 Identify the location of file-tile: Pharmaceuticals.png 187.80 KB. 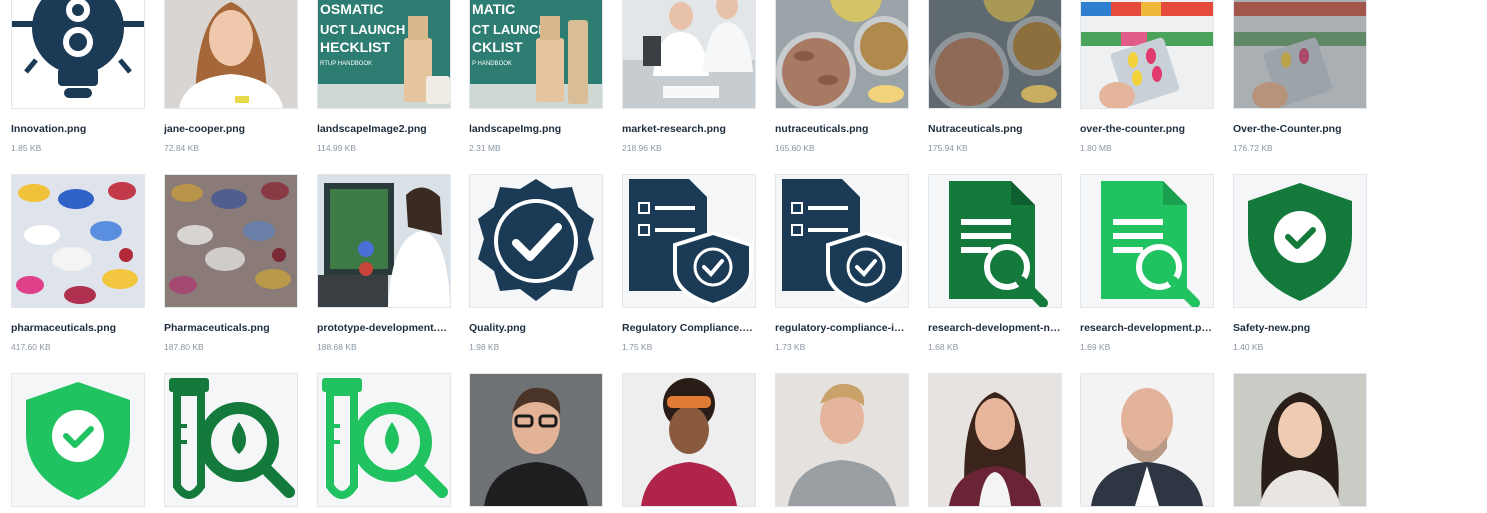
(231, 263).